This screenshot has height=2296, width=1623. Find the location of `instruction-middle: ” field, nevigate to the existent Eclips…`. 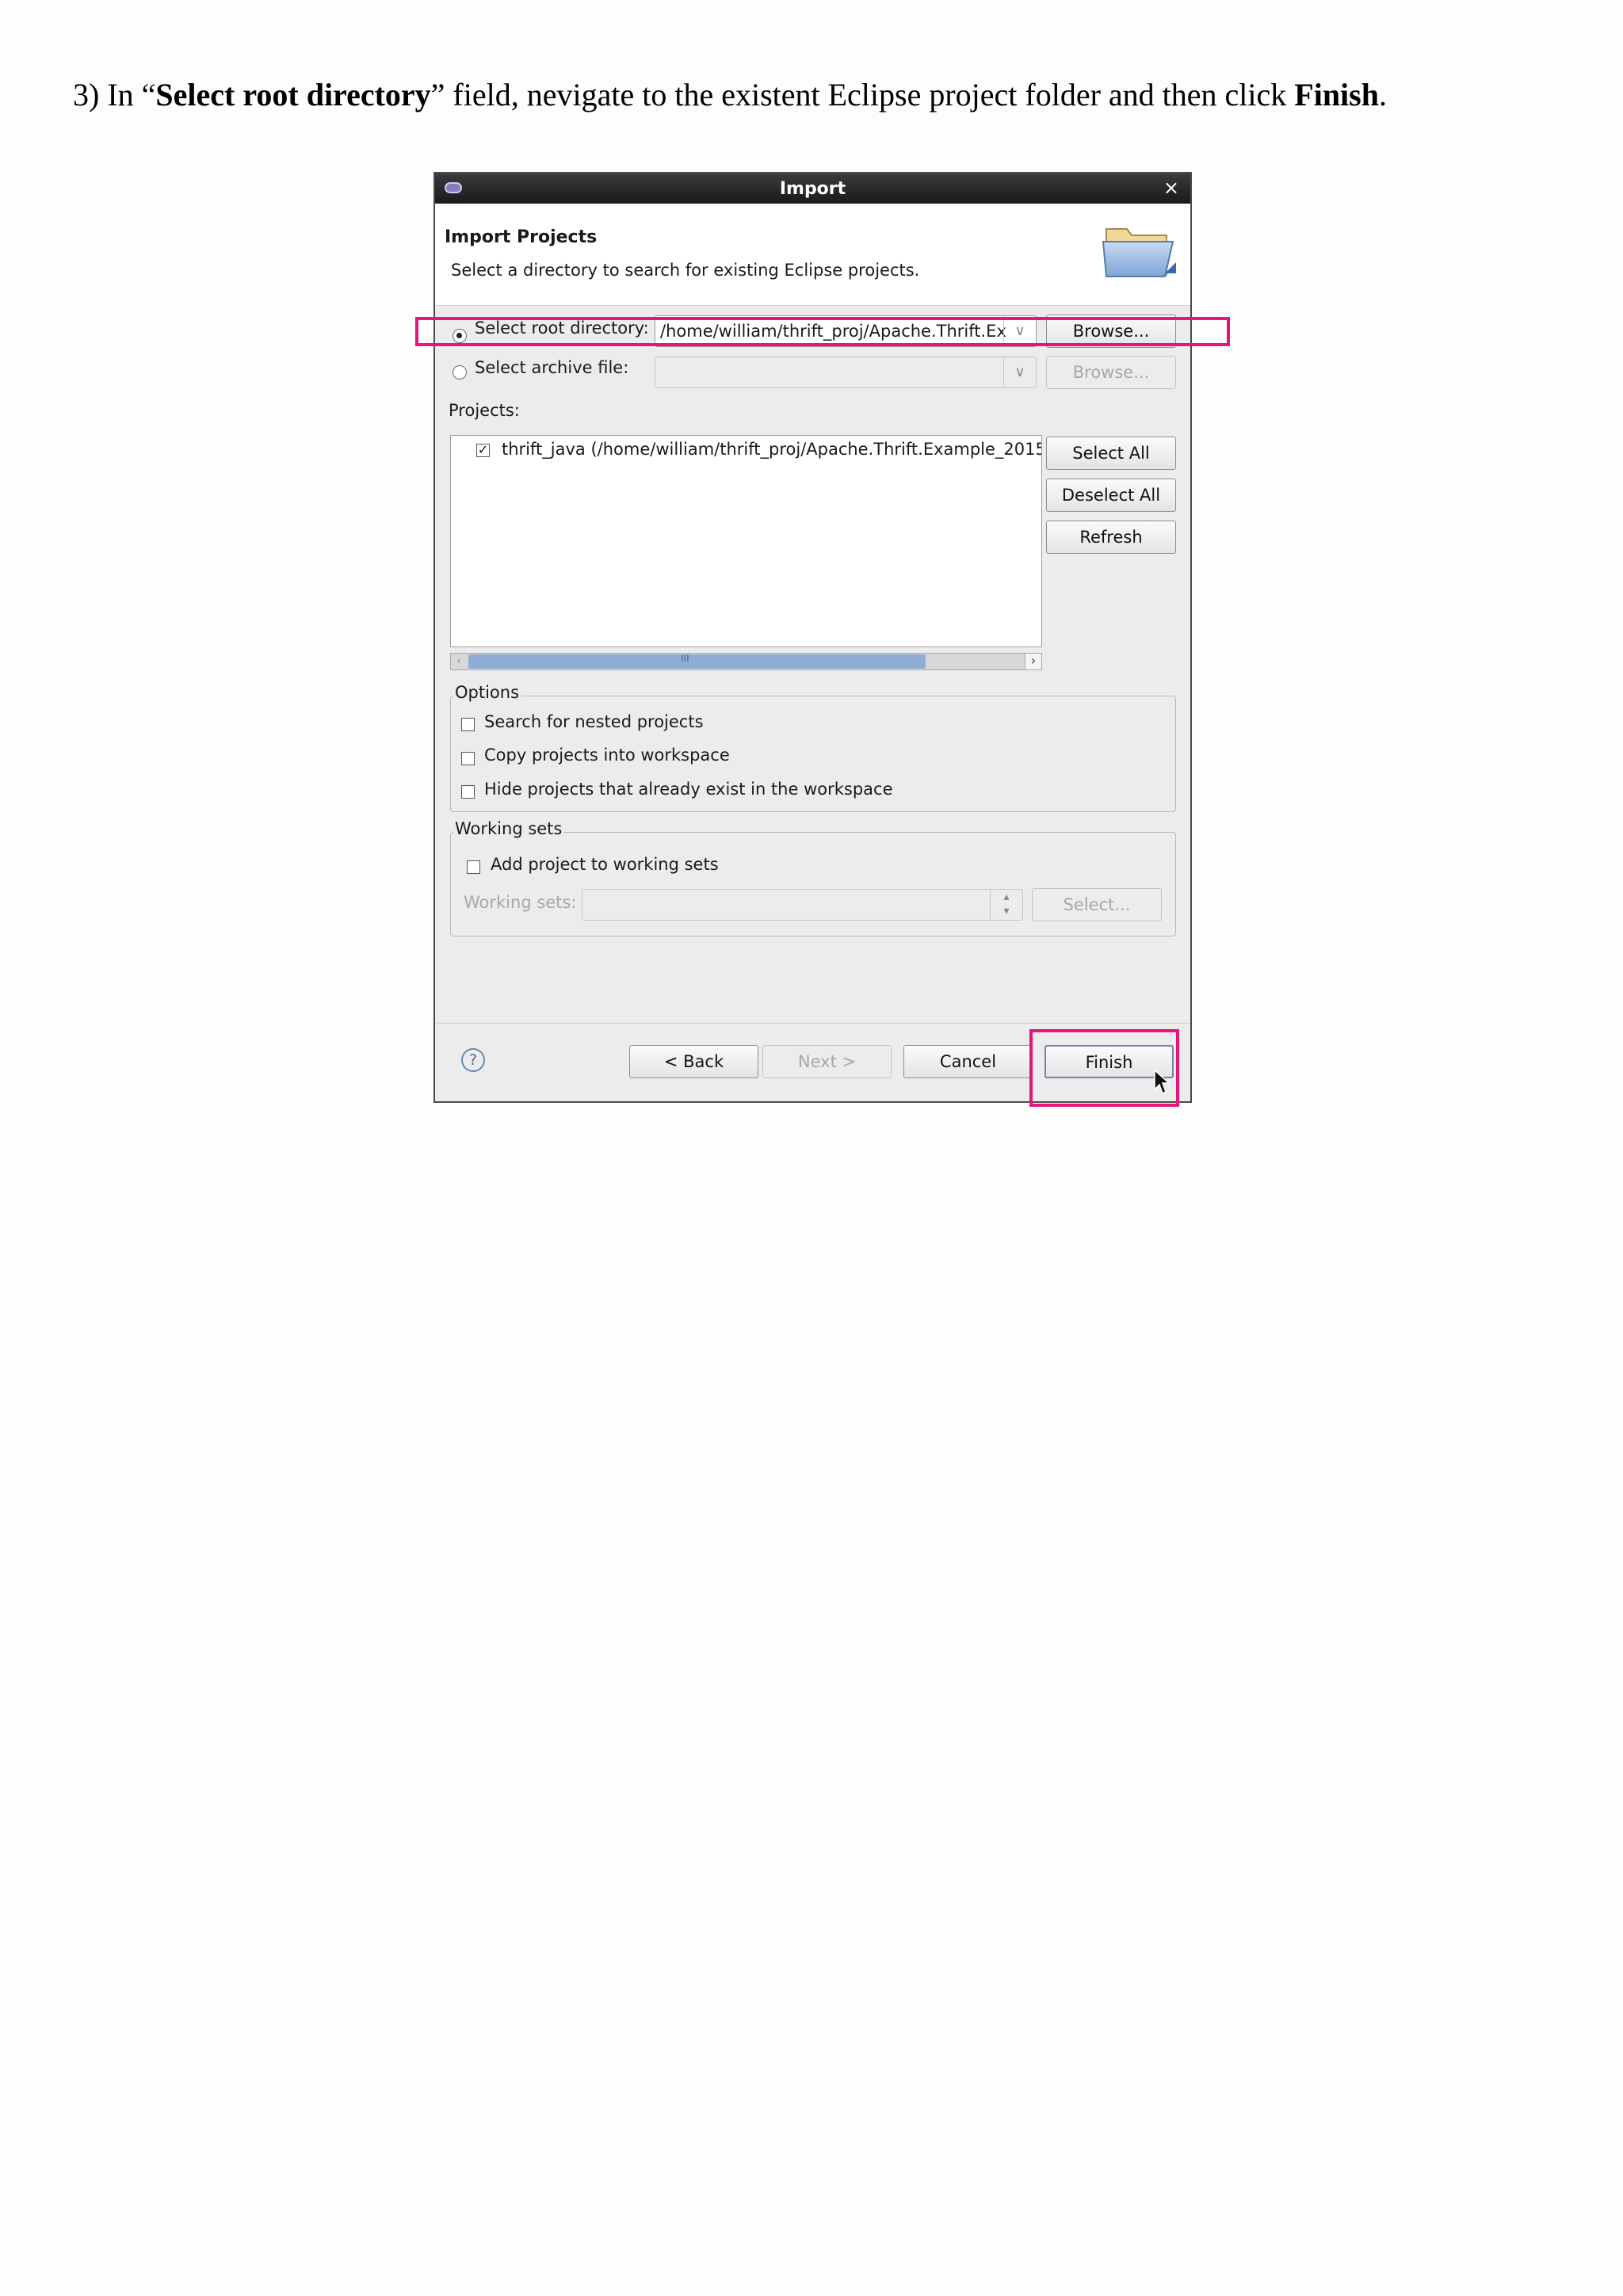

instruction-middle: ” field, nevigate to the existent Eclips… is located at coordinates (863, 95).